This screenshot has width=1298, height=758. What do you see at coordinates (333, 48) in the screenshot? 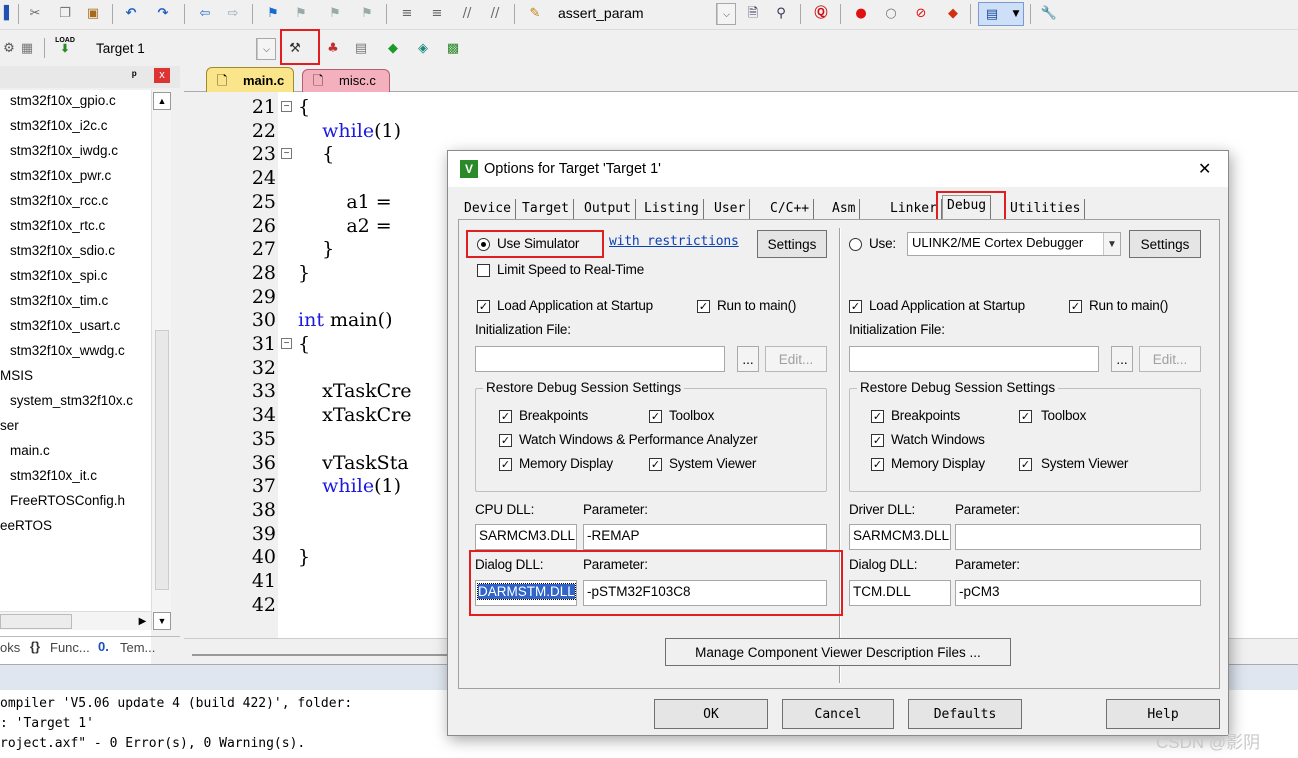
I see `manage-project-icon: ♣` at bounding box center [333, 48].